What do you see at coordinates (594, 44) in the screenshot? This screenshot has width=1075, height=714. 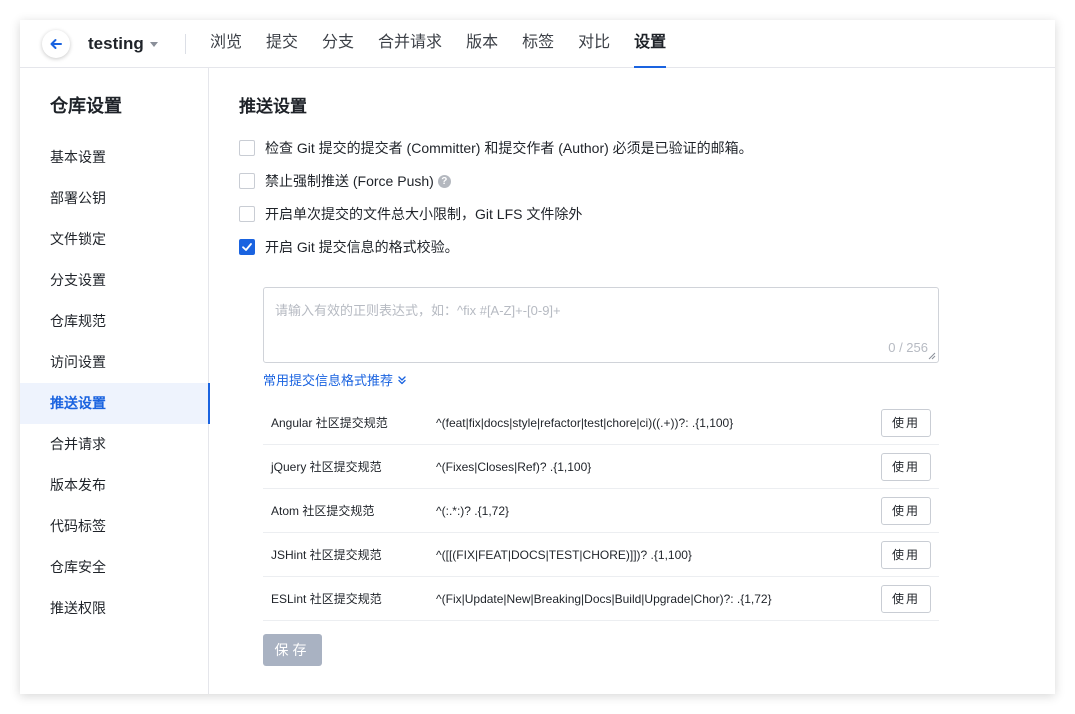 I see `tab-compare: 对比` at bounding box center [594, 44].